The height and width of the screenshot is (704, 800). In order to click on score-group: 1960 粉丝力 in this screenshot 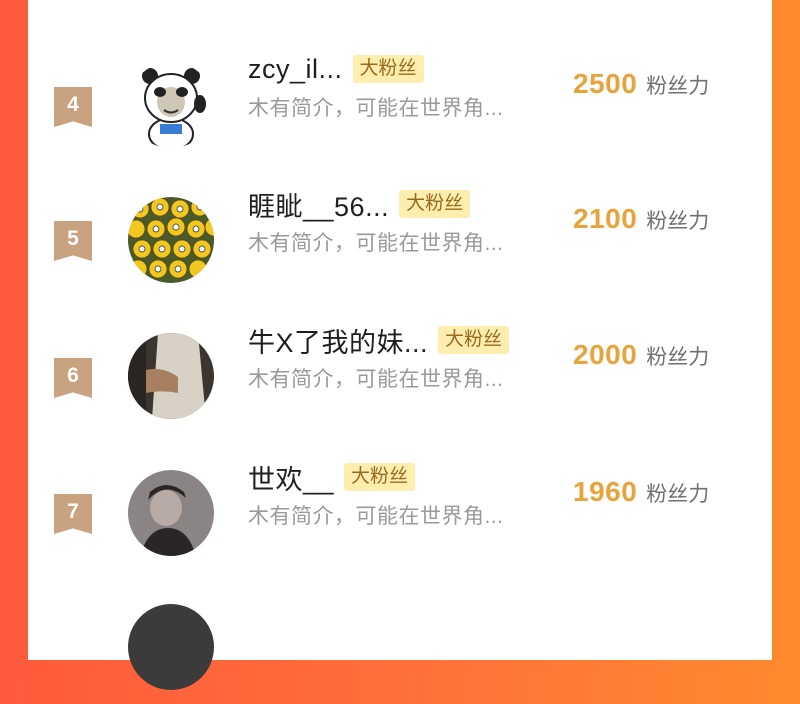, I will do `click(641, 492)`.